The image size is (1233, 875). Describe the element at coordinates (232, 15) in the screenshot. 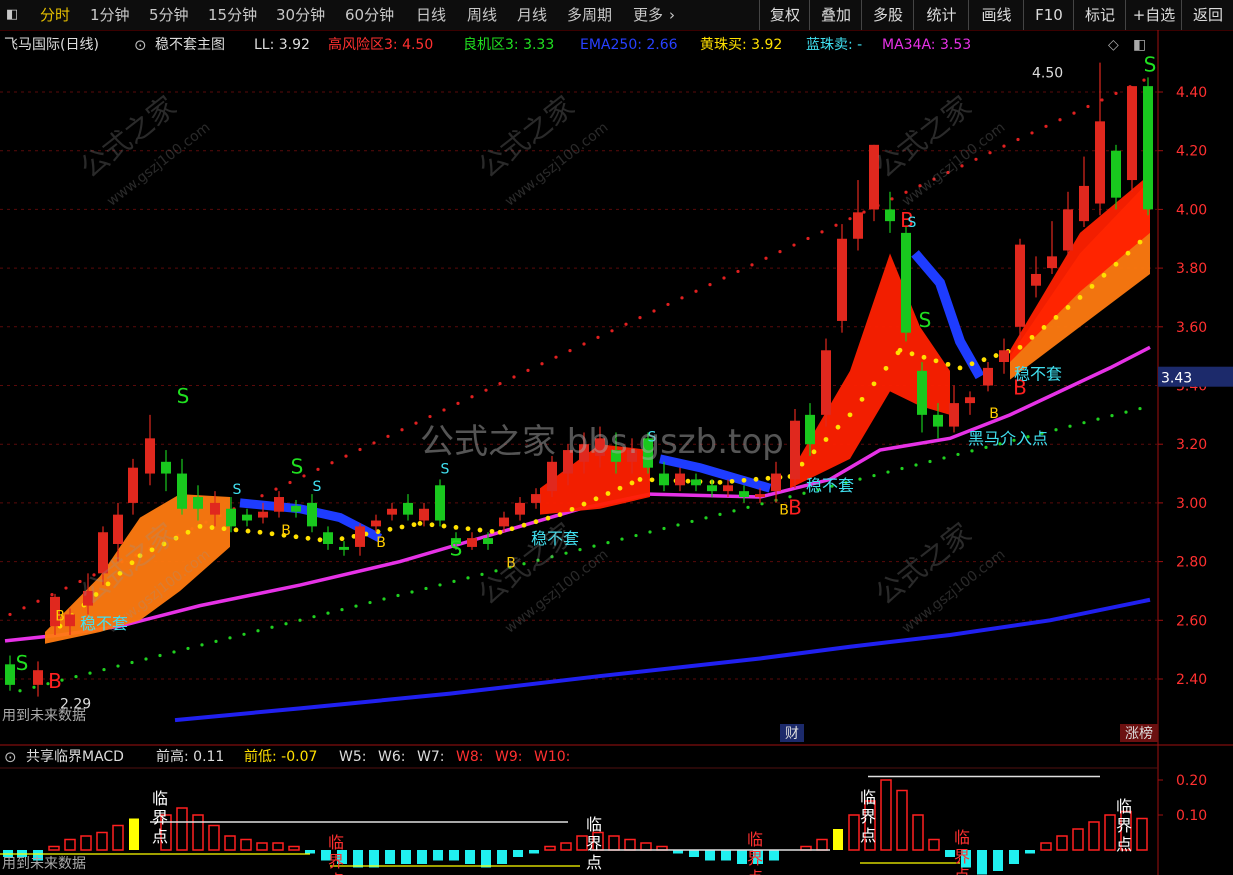

I see `tab-15min: 15分钟` at that location.